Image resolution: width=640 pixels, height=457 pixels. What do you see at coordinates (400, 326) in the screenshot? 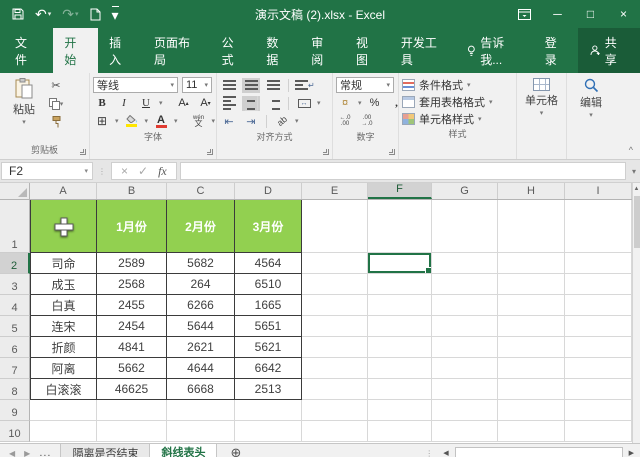
I see `cell-F5` at bounding box center [400, 326].